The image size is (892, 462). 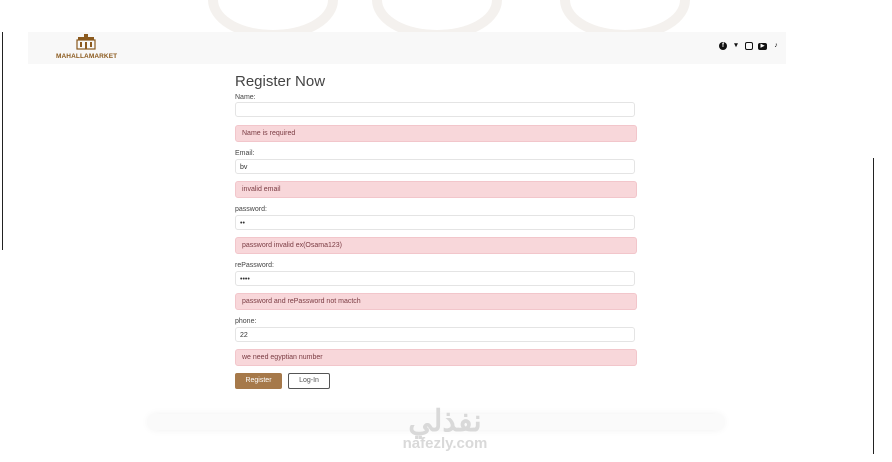 I want to click on password-label: password:, so click(x=251, y=209).